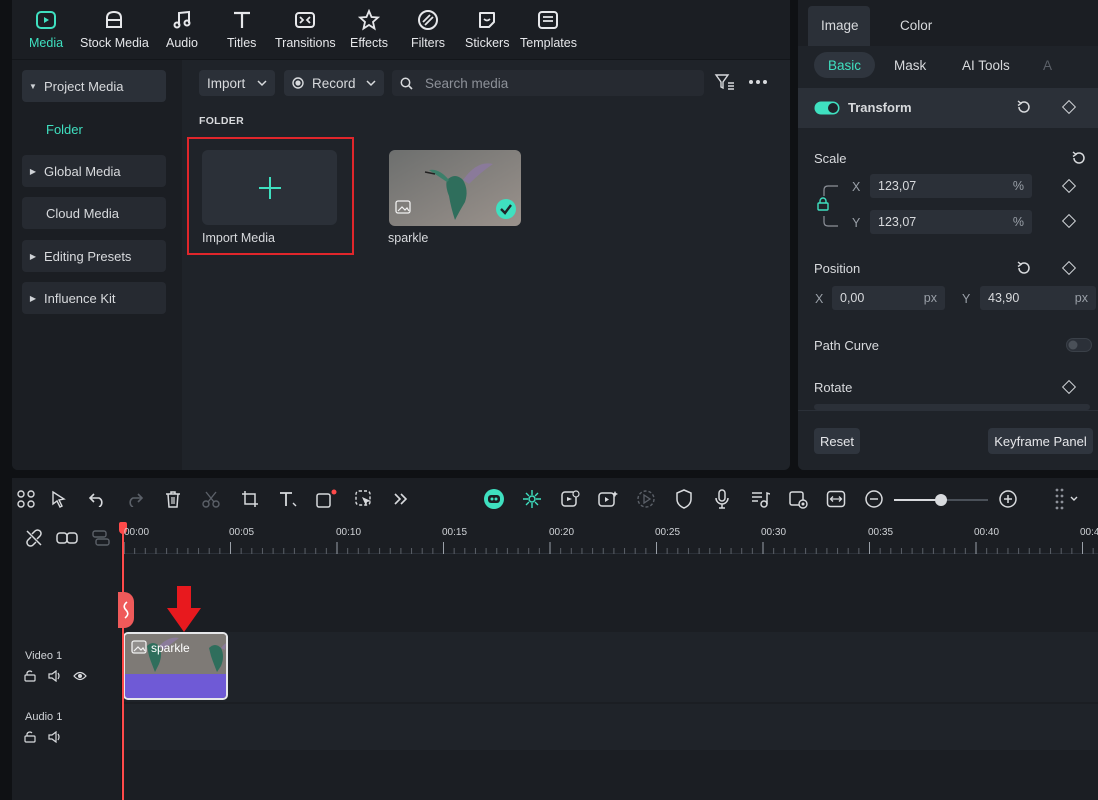 Image resolution: width=1098 pixels, height=800 pixels. I want to click on reset-button: Reset, so click(837, 441).